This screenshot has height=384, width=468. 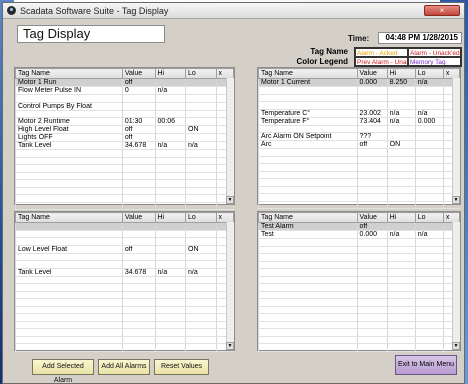 What do you see at coordinates (181, 367) in the screenshot?
I see `reset-values-button: Reset Values` at bounding box center [181, 367].